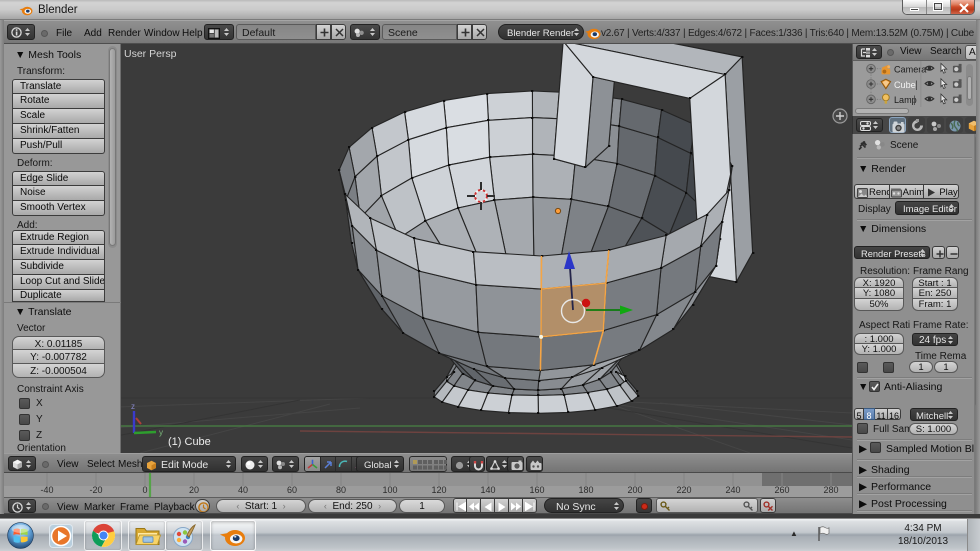 The width and height of the screenshot is (980, 551). What do you see at coordinates (161, 432) in the screenshot?
I see `svg-text: y` at bounding box center [161, 432].